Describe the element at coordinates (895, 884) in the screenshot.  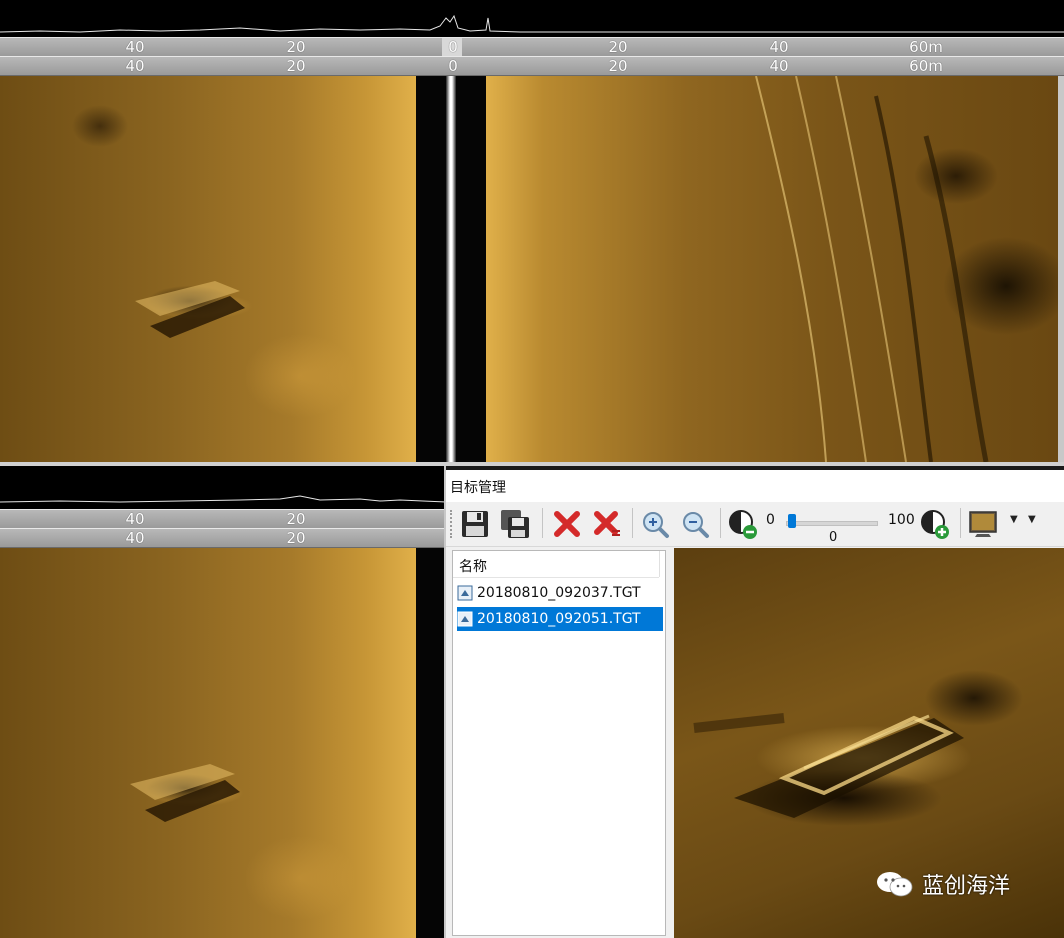
I see `wechat-icon` at that location.